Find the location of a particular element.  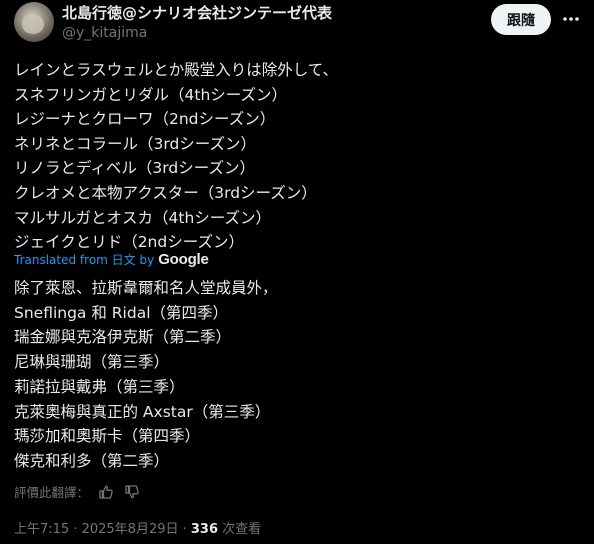

translated-line: 莉諾拉與戴弗（第三季） is located at coordinates (99, 386).